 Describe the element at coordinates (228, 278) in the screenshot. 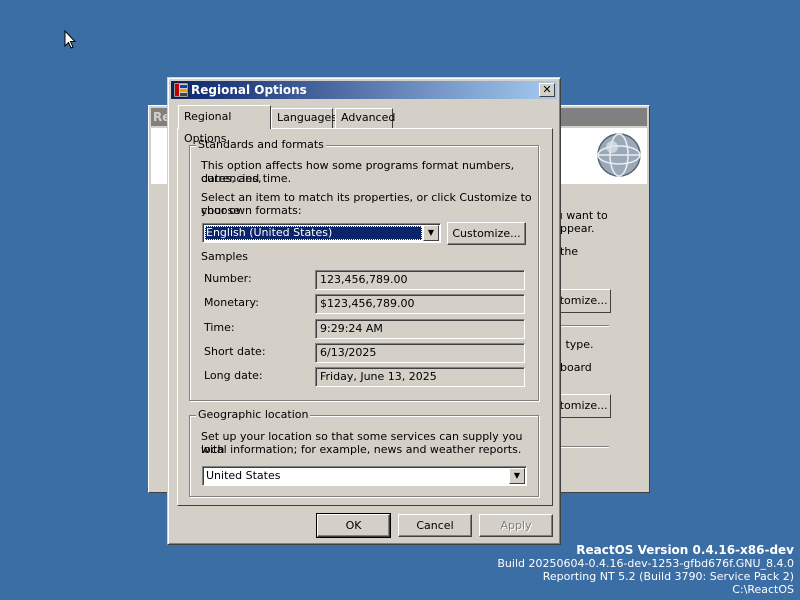

I see `sample-label-number: Number:` at that location.